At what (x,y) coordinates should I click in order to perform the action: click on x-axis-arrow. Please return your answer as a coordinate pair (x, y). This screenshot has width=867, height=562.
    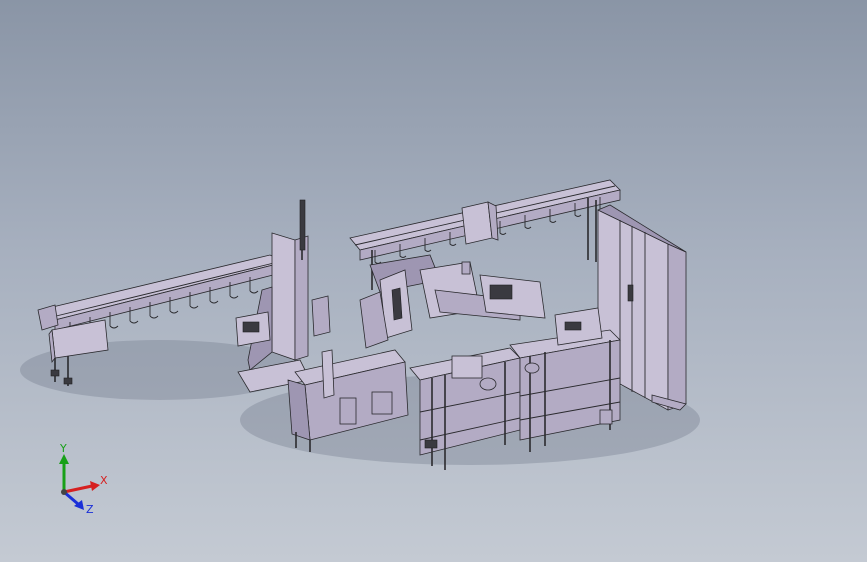
    Looking at the image, I should click on (78, 489).